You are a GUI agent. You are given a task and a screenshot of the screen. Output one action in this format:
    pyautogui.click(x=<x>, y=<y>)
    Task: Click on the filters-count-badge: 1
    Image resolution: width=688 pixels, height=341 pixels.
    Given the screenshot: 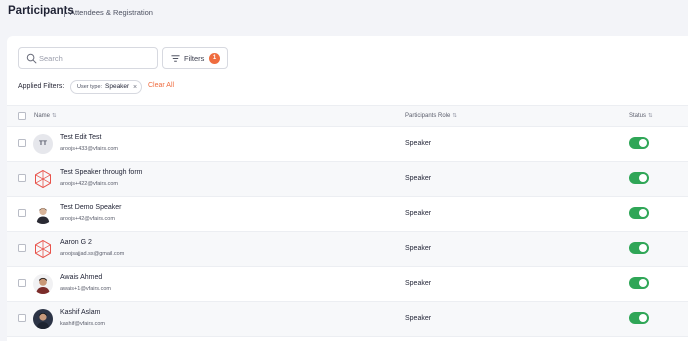 What is the action you would take?
    pyautogui.click(x=214, y=58)
    